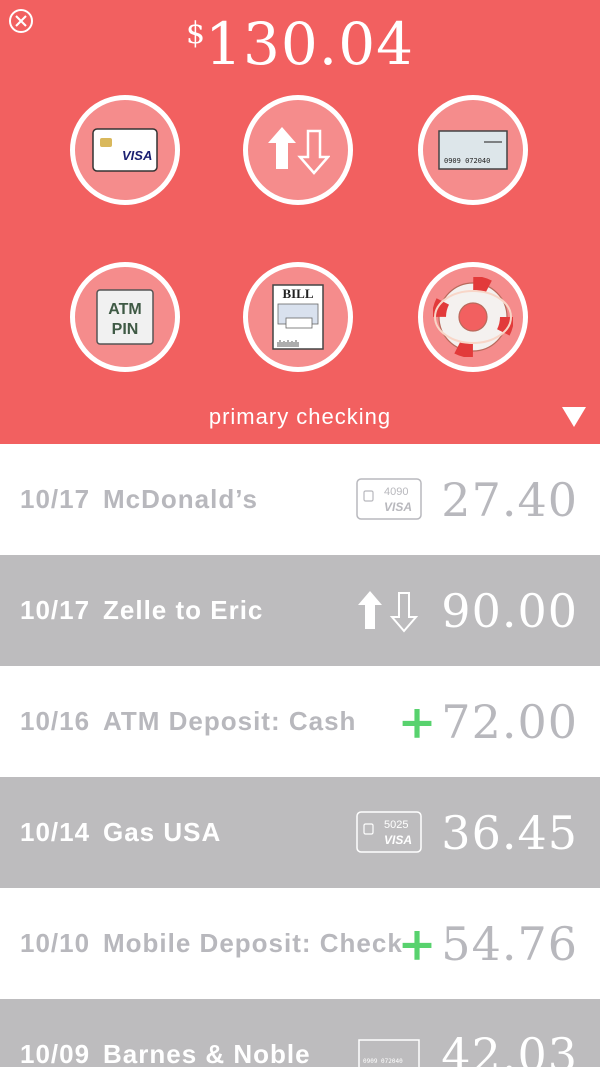 This screenshot has width=600, height=1067. I want to click on transfer-icon, so click(388, 612).